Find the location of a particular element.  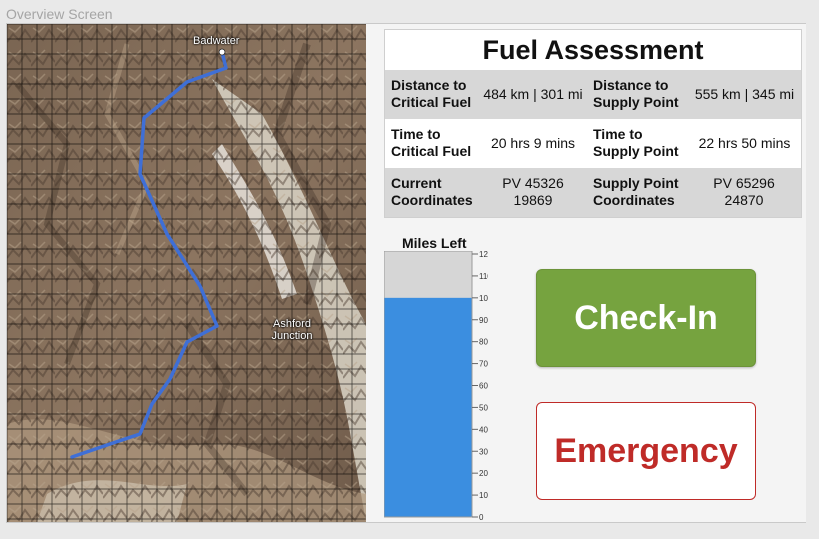

current-coordinates-value: PV 45326 19869 is located at coordinates (533, 191).